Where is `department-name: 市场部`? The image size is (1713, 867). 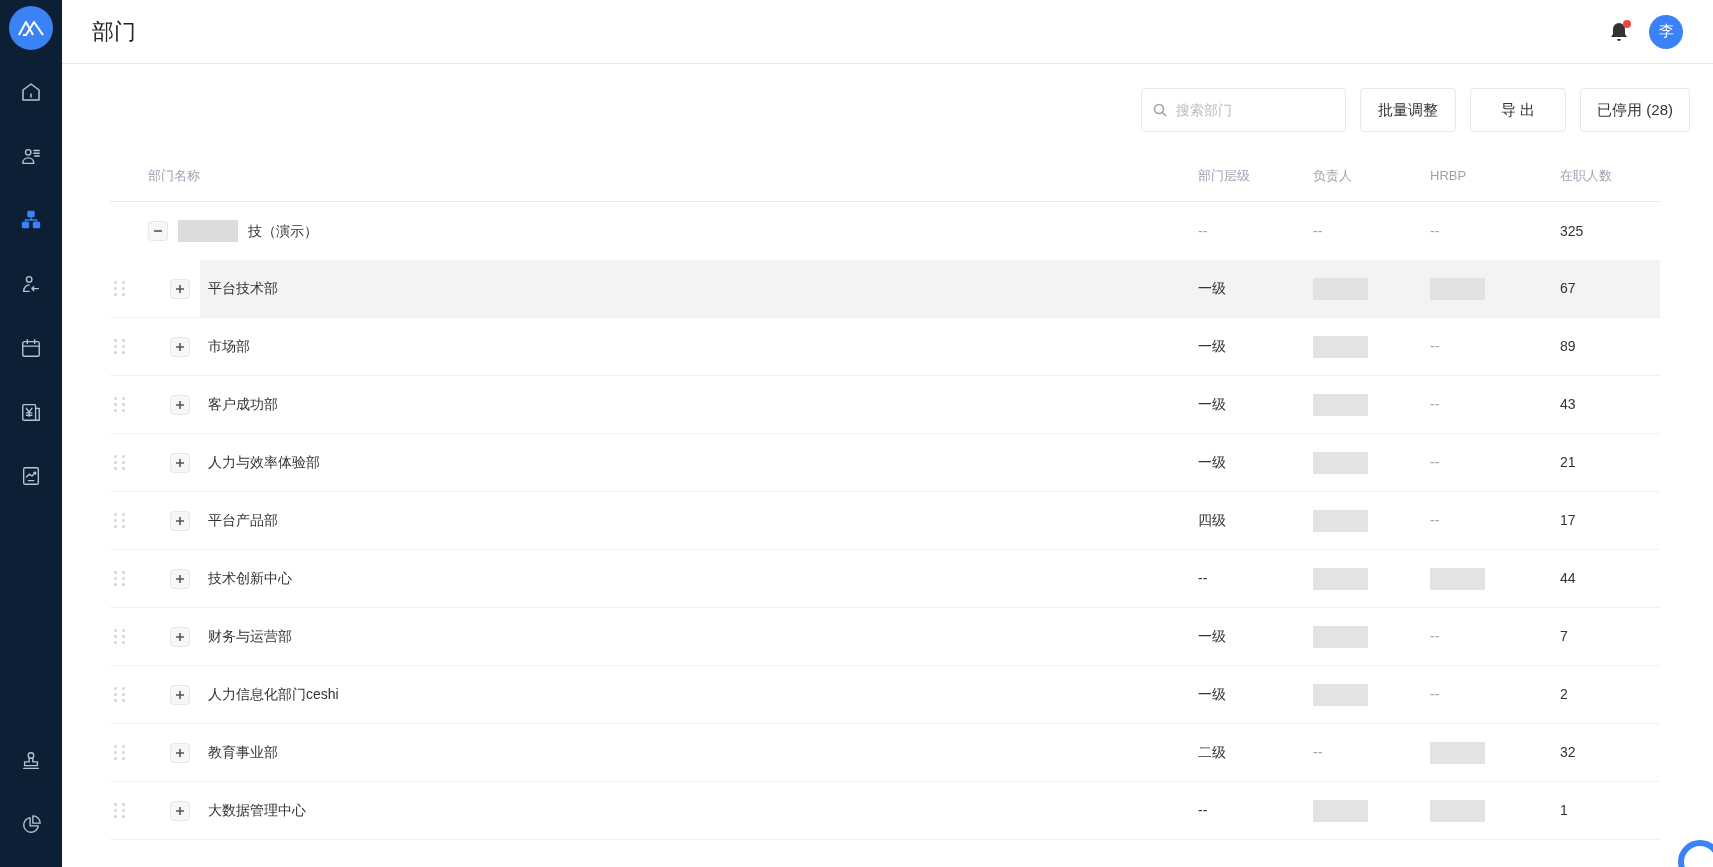 department-name: 市场部 is located at coordinates (699, 346).